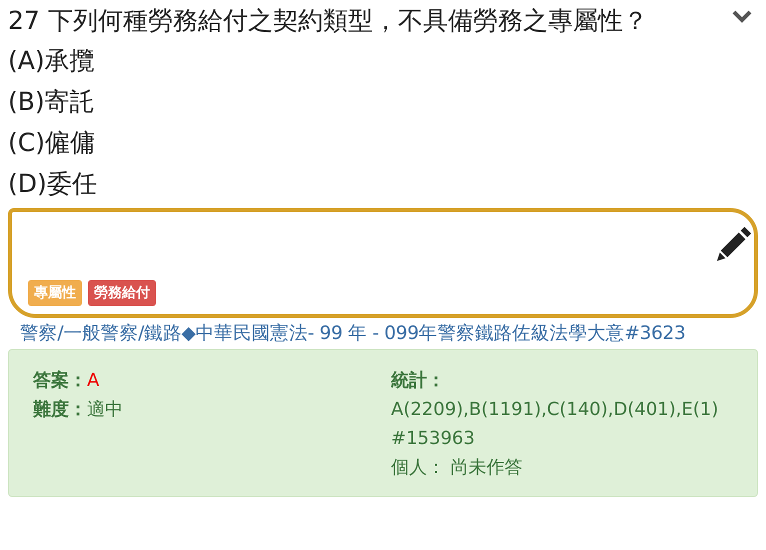 This screenshot has height=550, width=766. Describe the element at coordinates (742, 17) in the screenshot. I see `chevron-down-icon` at that location.